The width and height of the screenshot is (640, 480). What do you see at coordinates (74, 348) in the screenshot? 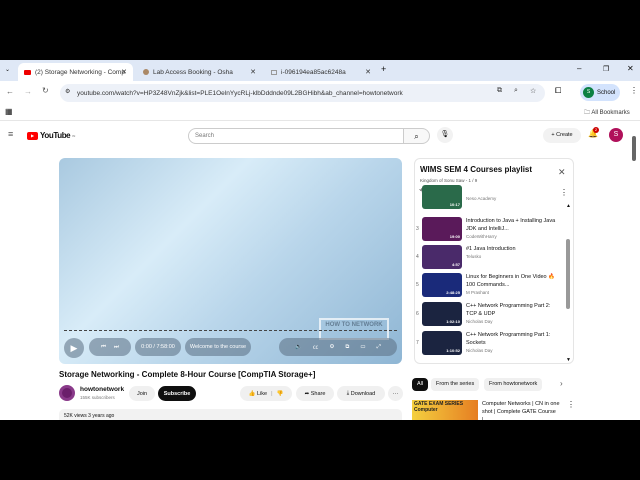
I see `play-button: ▶` at bounding box center [74, 348].